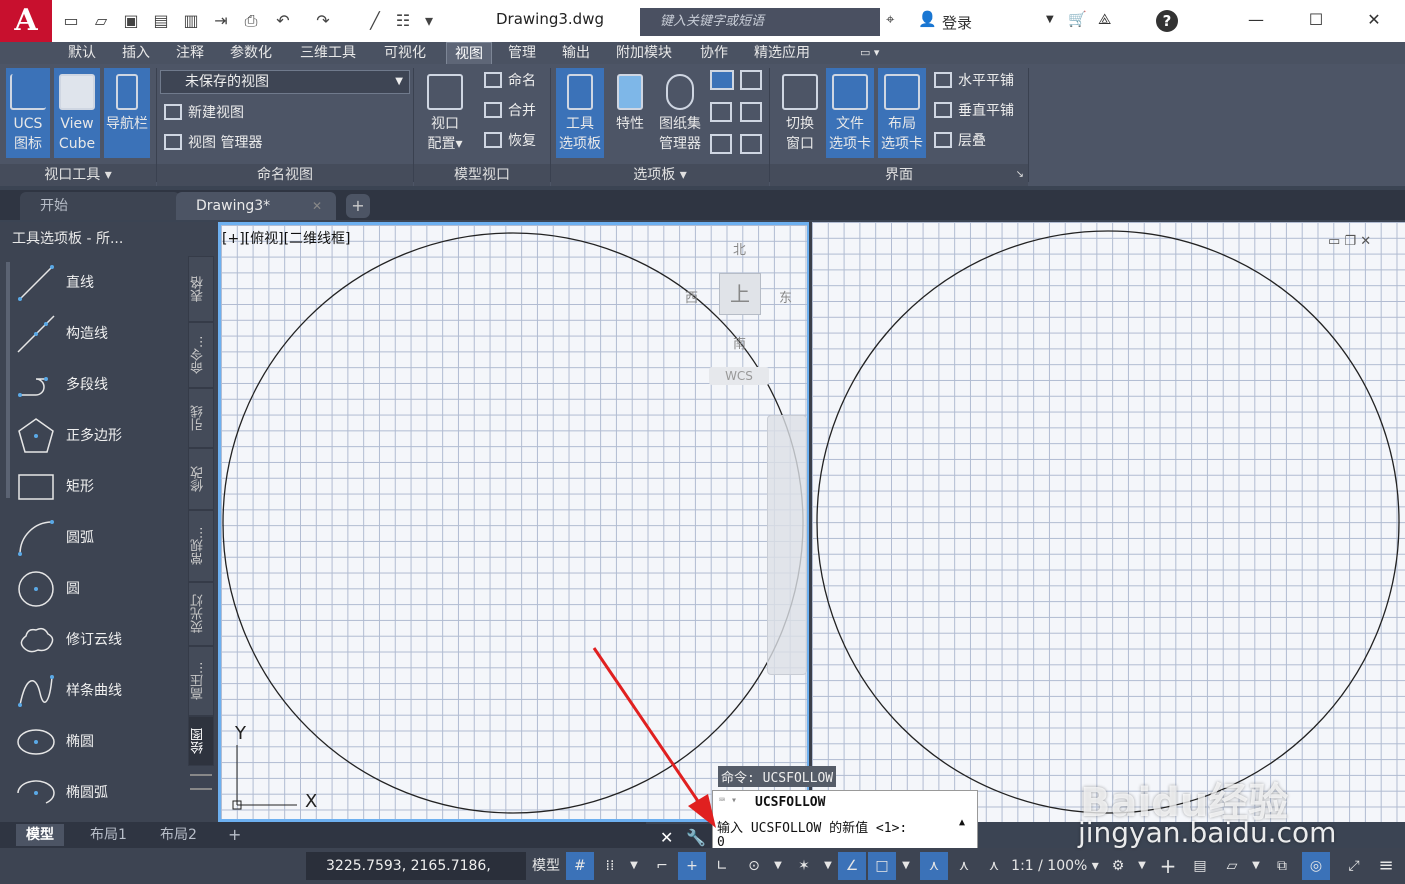 This screenshot has height=884, width=1405. What do you see at coordinates (739, 248) in the screenshot?
I see `viewcube-north: 北` at bounding box center [739, 248].